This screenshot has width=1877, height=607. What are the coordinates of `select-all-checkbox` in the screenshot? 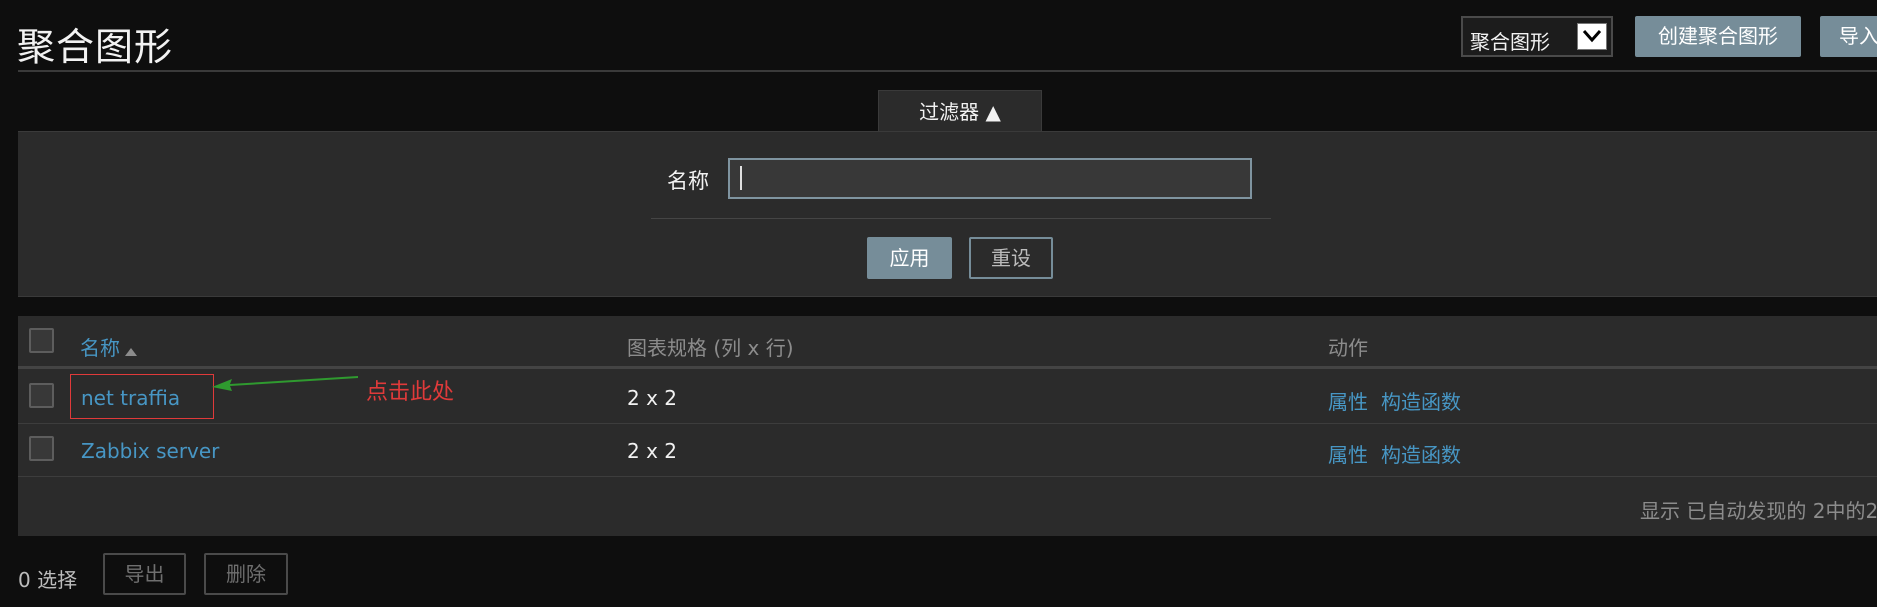 It's located at (41, 340).